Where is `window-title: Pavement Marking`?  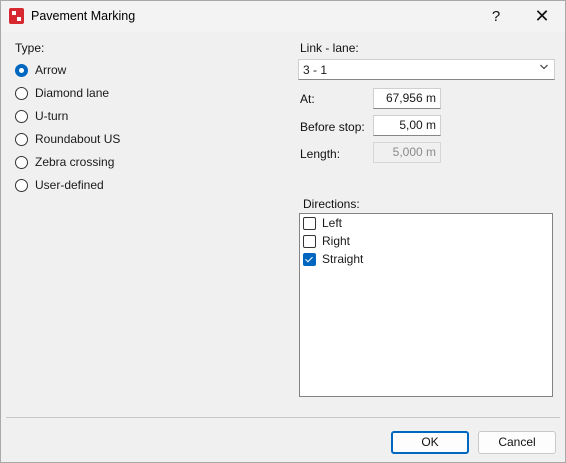
window-title: Pavement Marking is located at coordinates (83, 16).